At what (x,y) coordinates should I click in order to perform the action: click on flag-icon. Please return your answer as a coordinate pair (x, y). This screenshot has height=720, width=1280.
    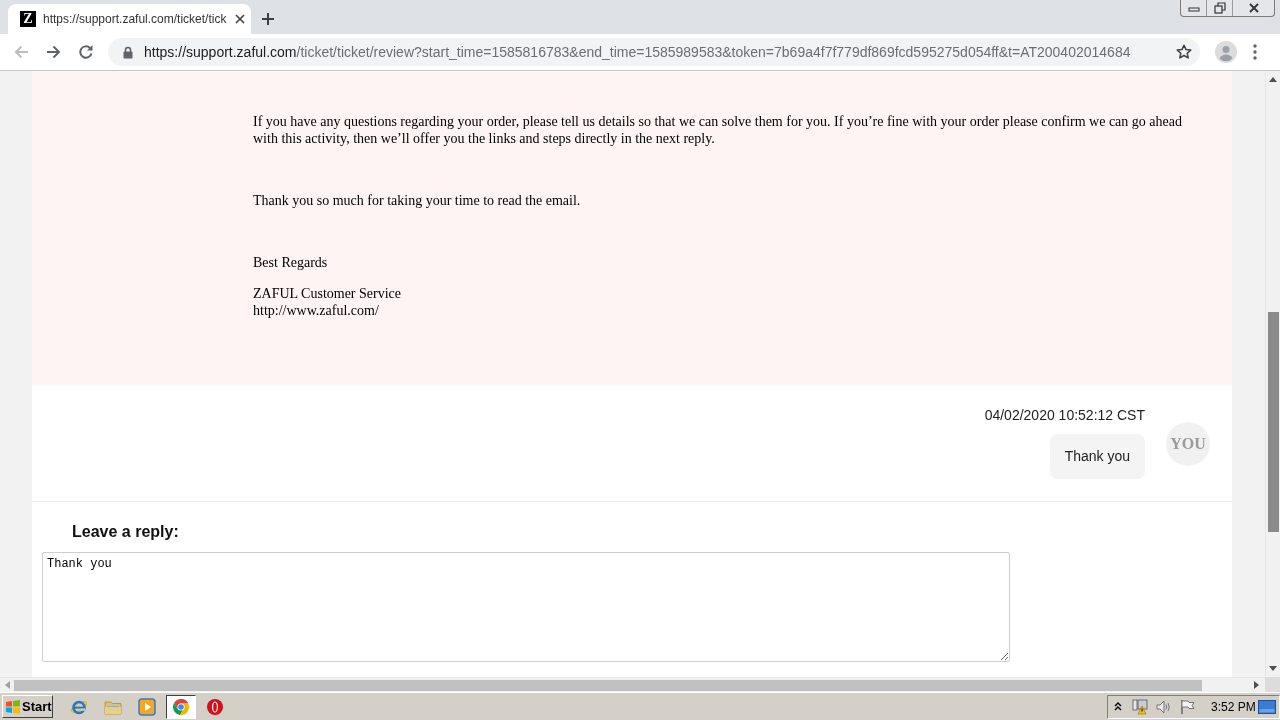
    Looking at the image, I should click on (1188, 706).